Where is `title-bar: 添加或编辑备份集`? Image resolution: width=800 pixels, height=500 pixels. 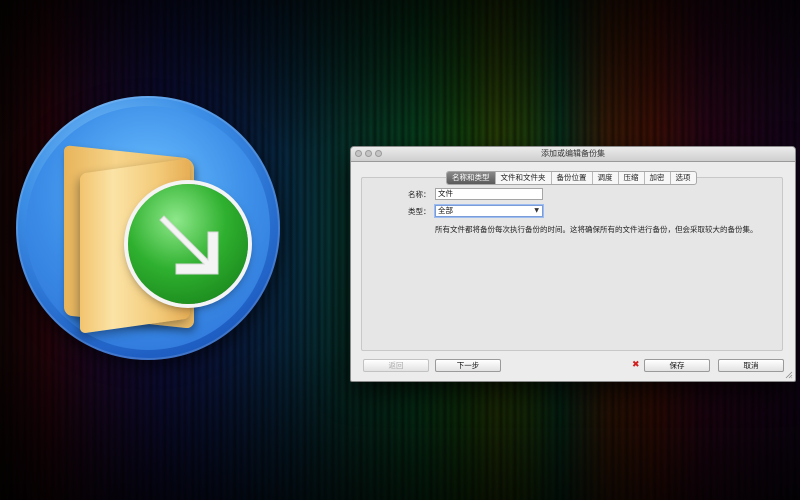
title-bar: 添加或编辑备份集 is located at coordinates (573, 154).